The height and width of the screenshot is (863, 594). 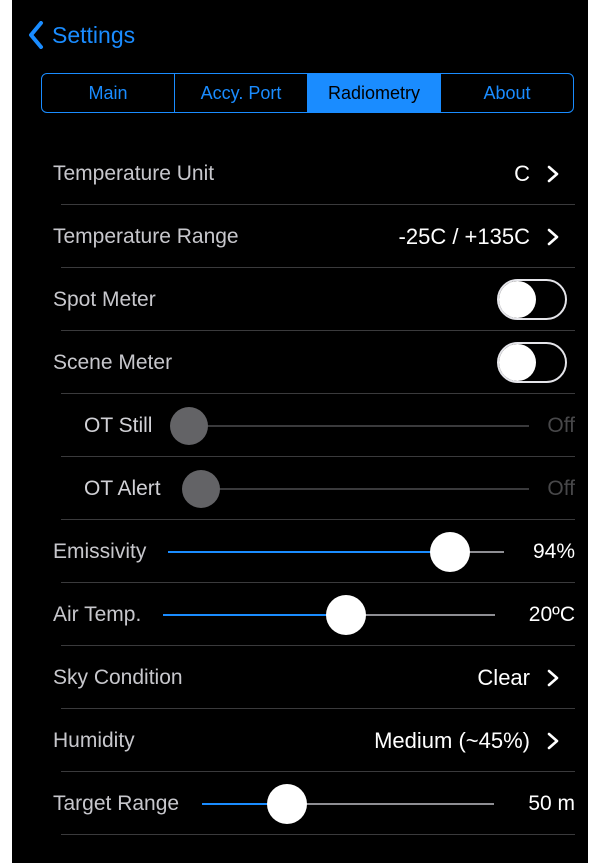 I want to click on air-temp-slider, so click(x=329, y=614).